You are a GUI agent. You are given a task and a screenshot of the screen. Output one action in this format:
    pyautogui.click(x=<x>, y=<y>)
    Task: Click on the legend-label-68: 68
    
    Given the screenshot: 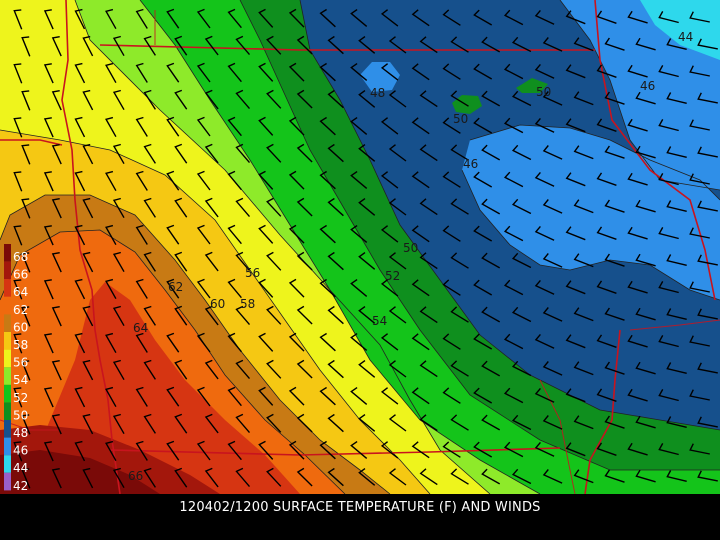 What is the action you would take?
    pyautogui.click(x=20, y=257)
    